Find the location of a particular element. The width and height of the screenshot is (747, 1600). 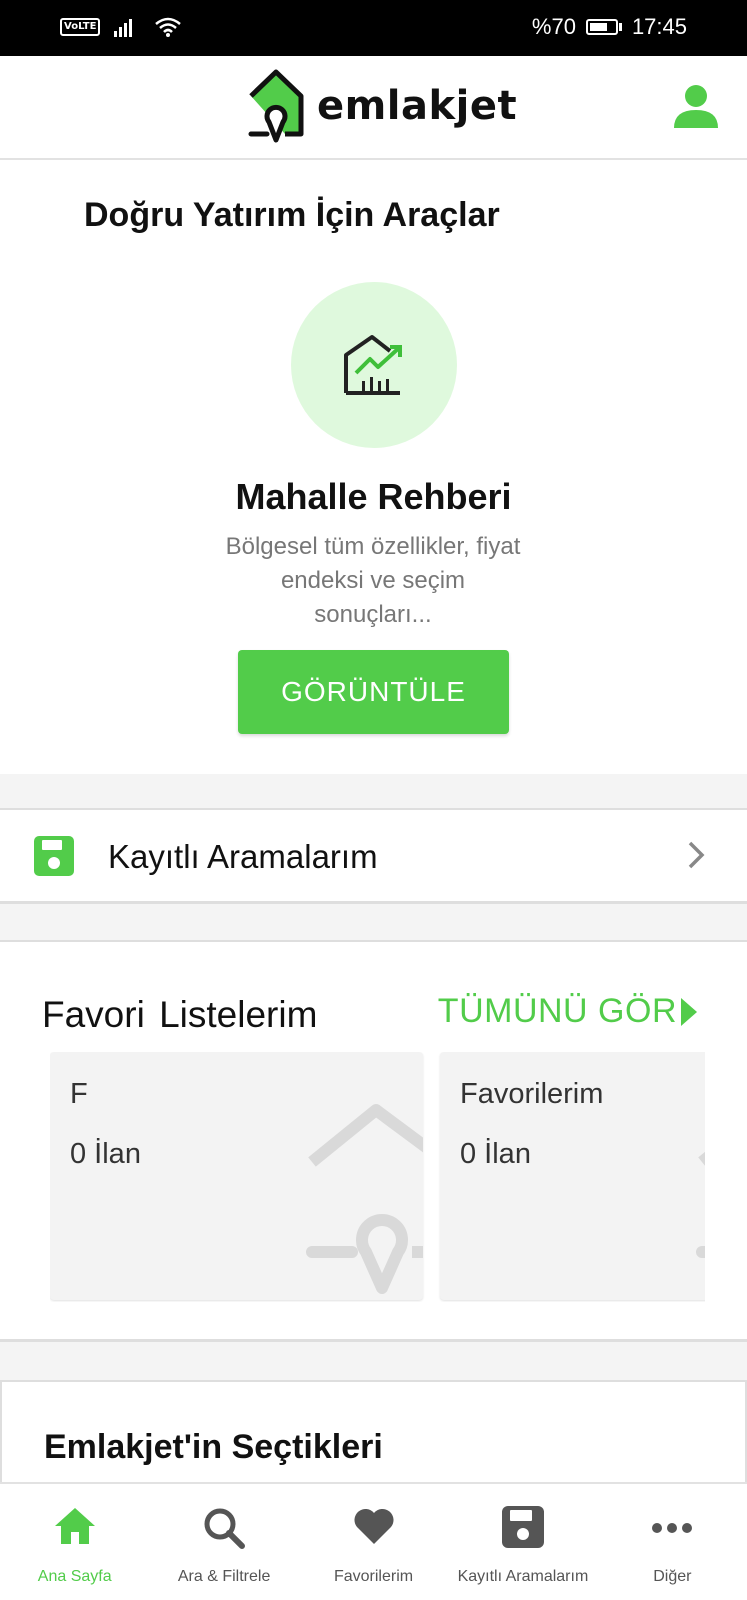

nav-item-favorites: Favorilerim is located at coordinates (373, 1542).